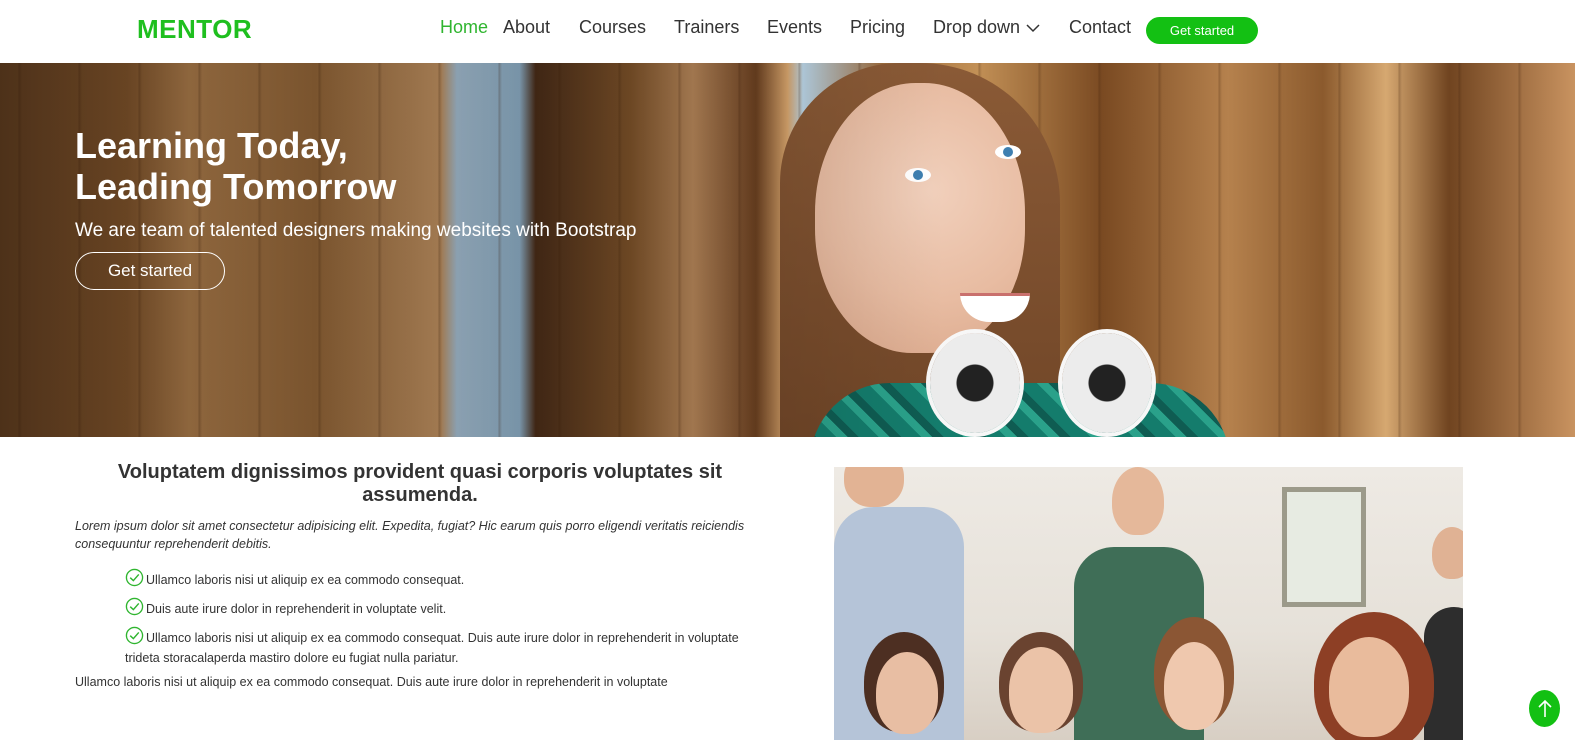  What do you see at coordinates (1148, 603) in the screenshot?
I see `about-image` at bounding box center [1148, 603].